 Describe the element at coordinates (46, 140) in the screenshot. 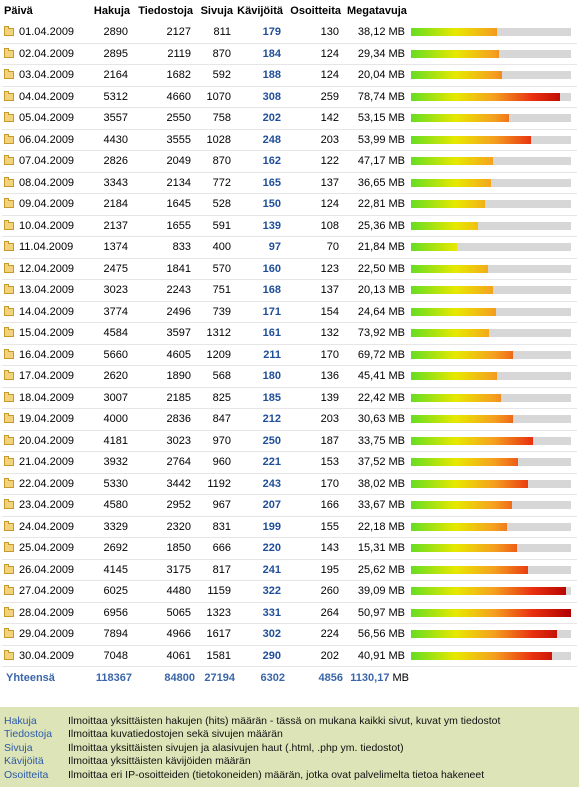

I see `date-label: 06.04.2009` at that location.